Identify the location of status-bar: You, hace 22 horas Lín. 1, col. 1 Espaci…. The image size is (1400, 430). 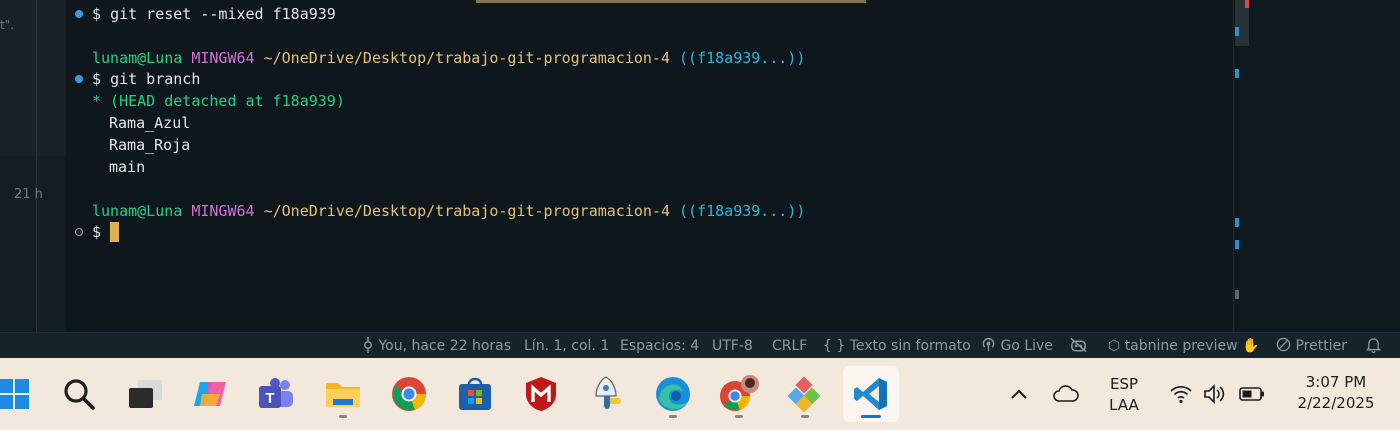
(700, 345).